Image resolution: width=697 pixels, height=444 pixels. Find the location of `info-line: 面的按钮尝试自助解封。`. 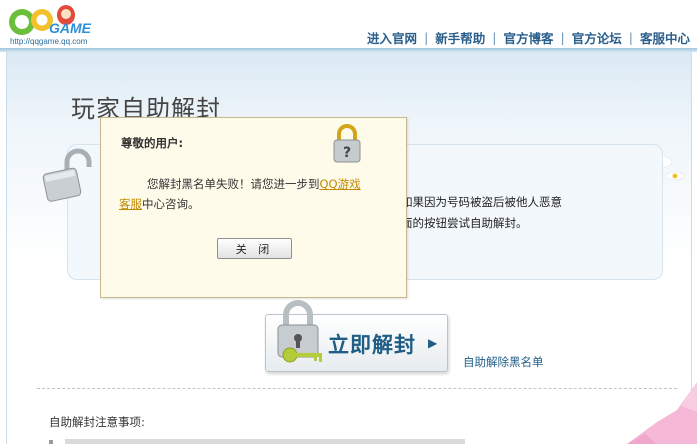

info-line: 面的按钮尝试自助解封。 is located at coordinates (464, 223).